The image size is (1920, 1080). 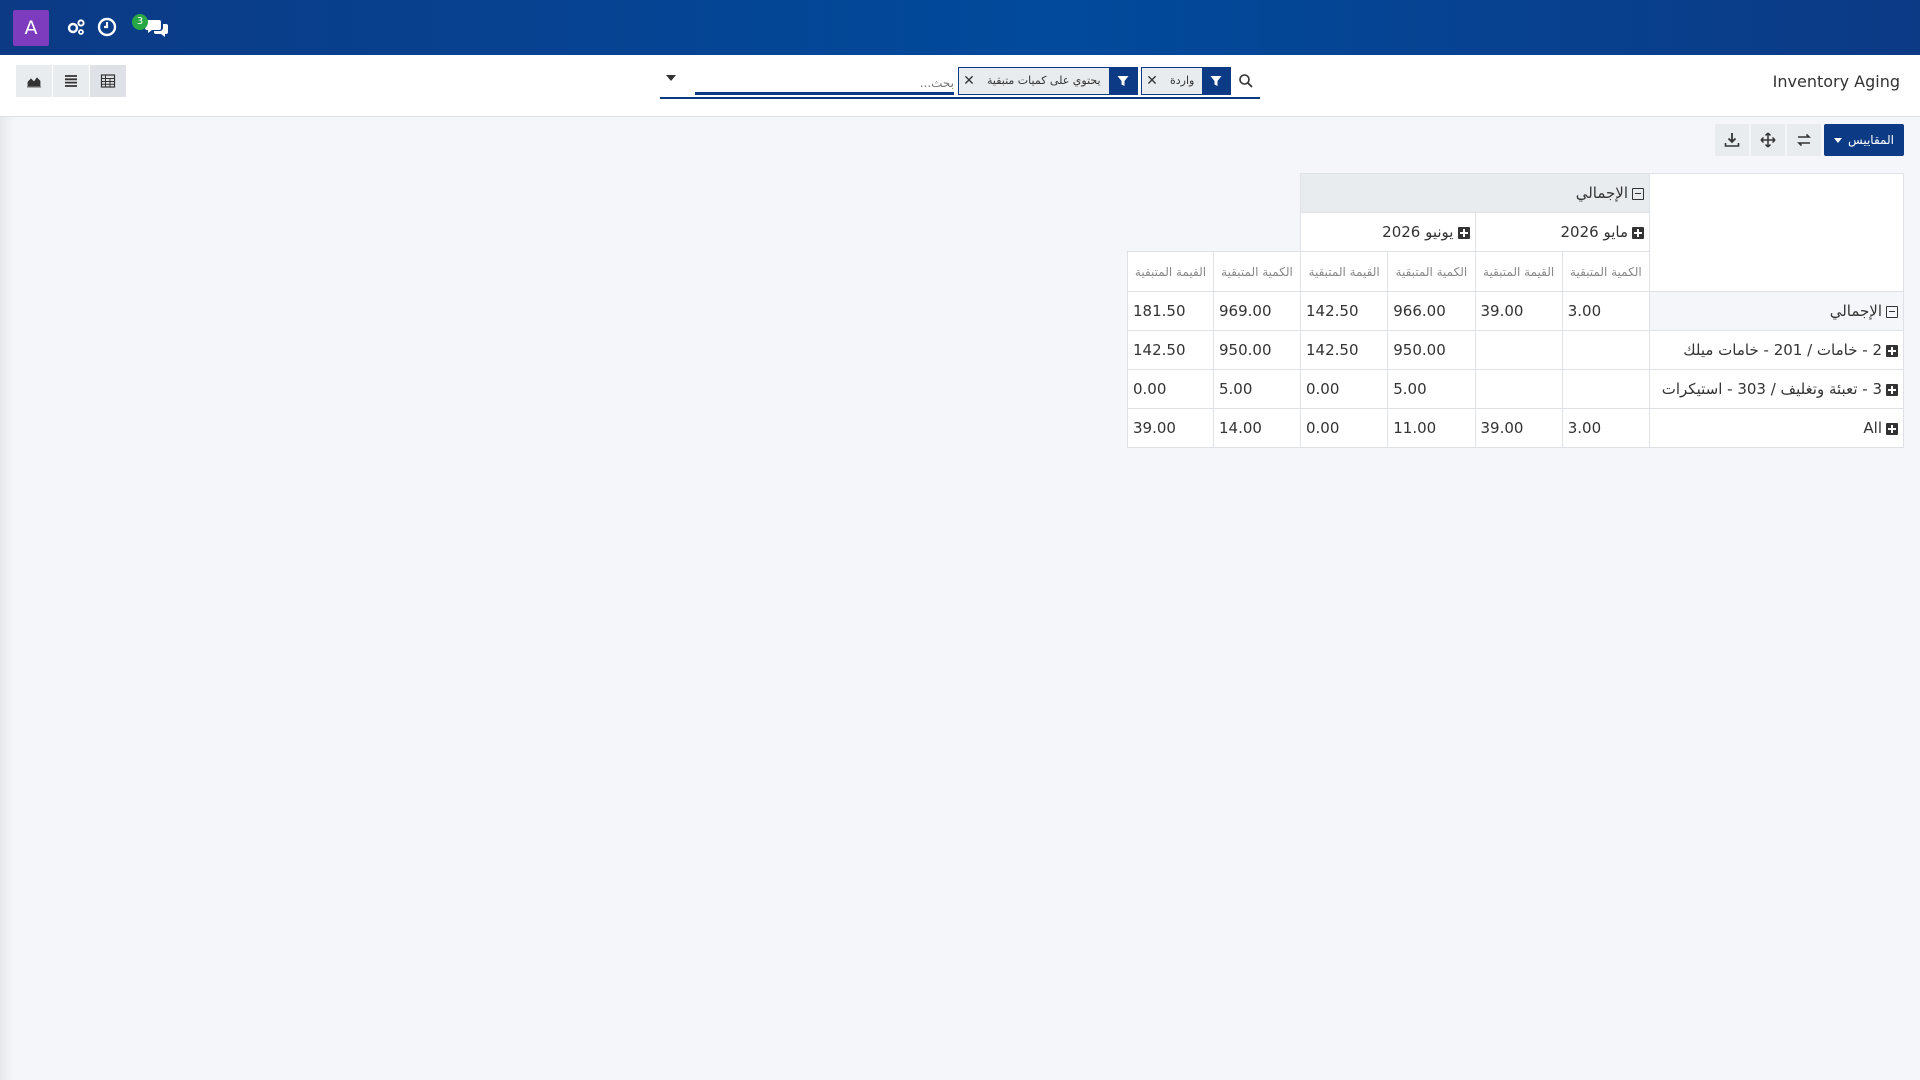 What do you see at coordinates (1214, 212) in the screenshot?
I see `pivot-spacer` at bounding box center [1214, 212].